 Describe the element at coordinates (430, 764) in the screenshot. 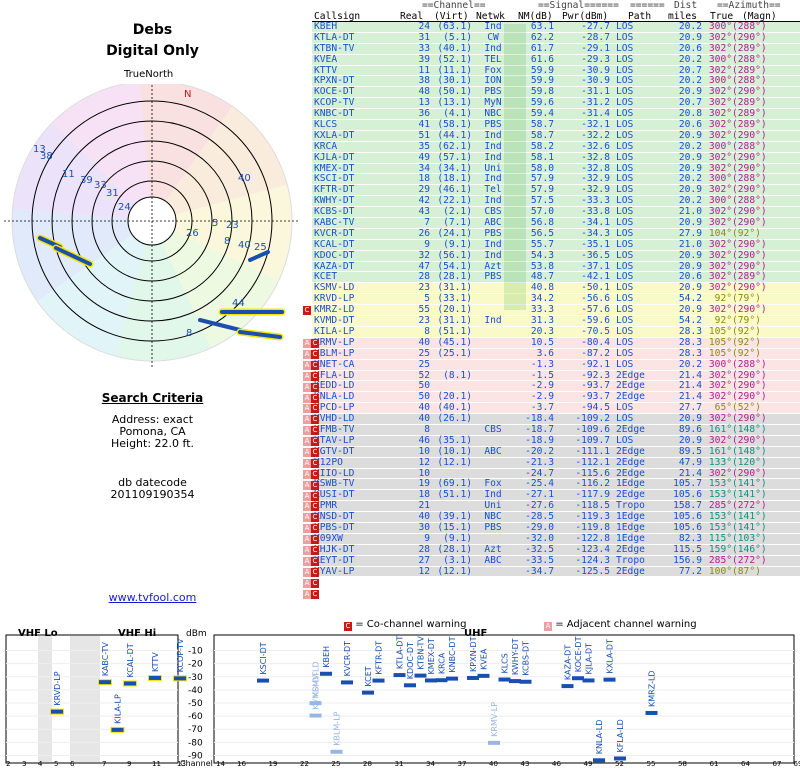

I see `uhf-tick: 34` at that location.